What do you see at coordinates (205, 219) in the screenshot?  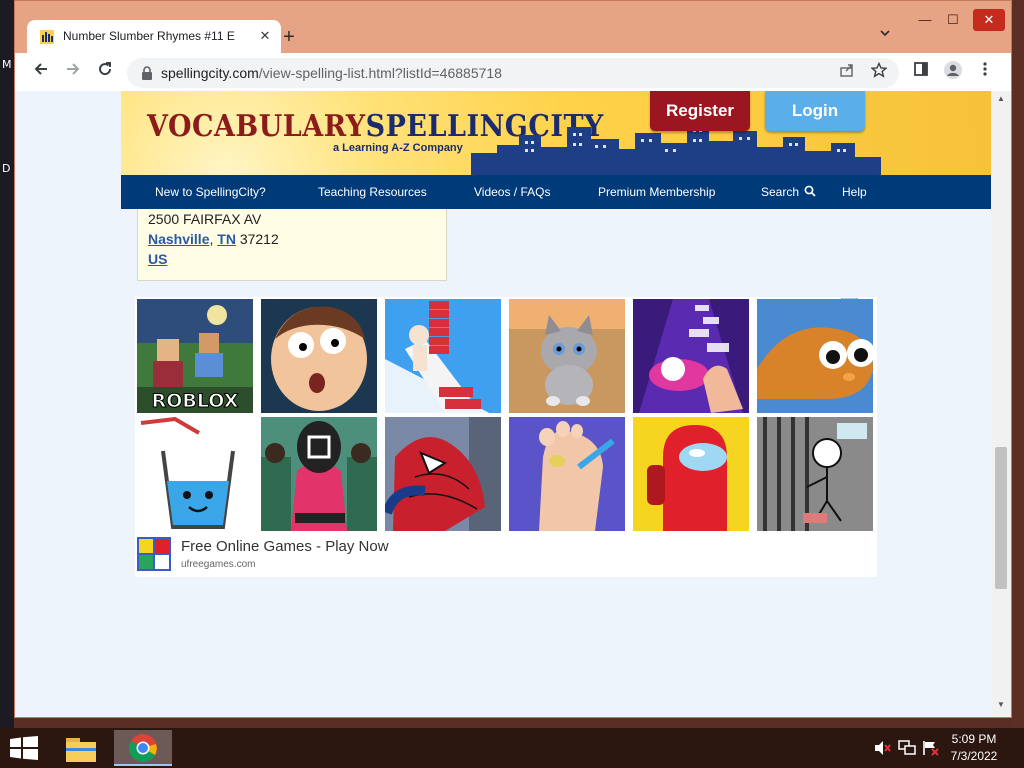 I see `address-street: 2500 FAIRFAX AV` at bounding box center [205, 219].